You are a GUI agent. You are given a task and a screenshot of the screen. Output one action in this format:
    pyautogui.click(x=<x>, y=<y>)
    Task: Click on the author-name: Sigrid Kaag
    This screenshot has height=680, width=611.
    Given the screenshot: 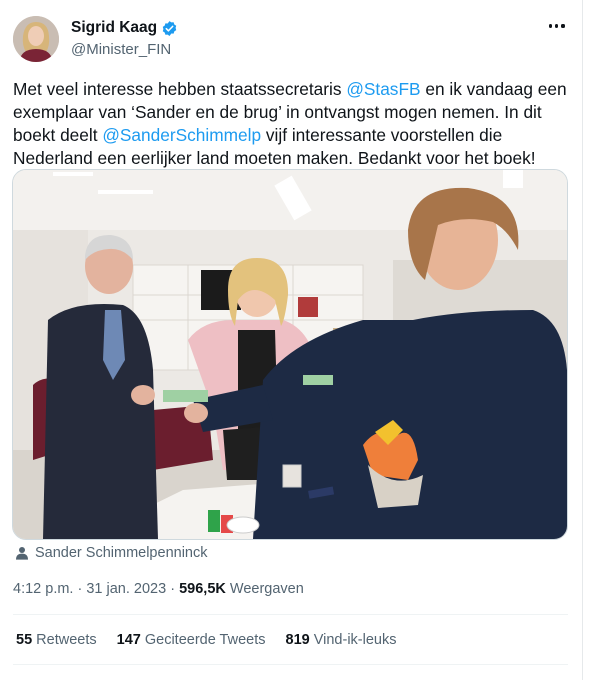 What is the action you would take?
    pyautogui.click(x=124, y=28)
    